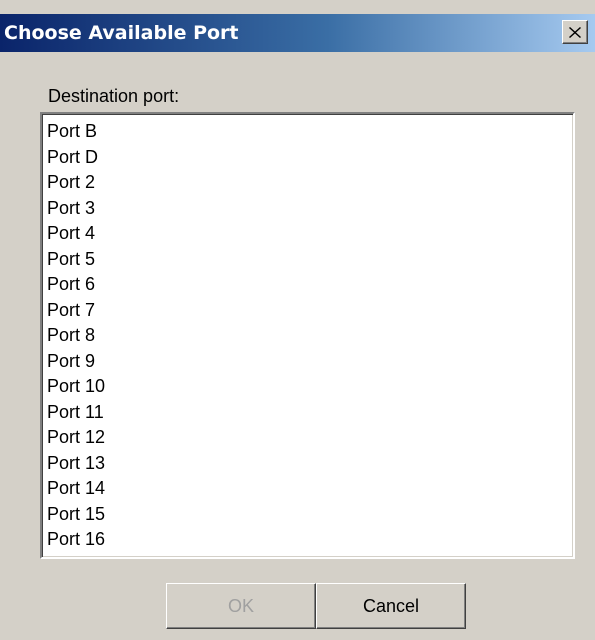 The width and height of the screenshot is (595, 640). What do you see at coordinates (309, 515) in the screenshot?
I see `port-list-item: Port 15` at bounding box center [309, 515].